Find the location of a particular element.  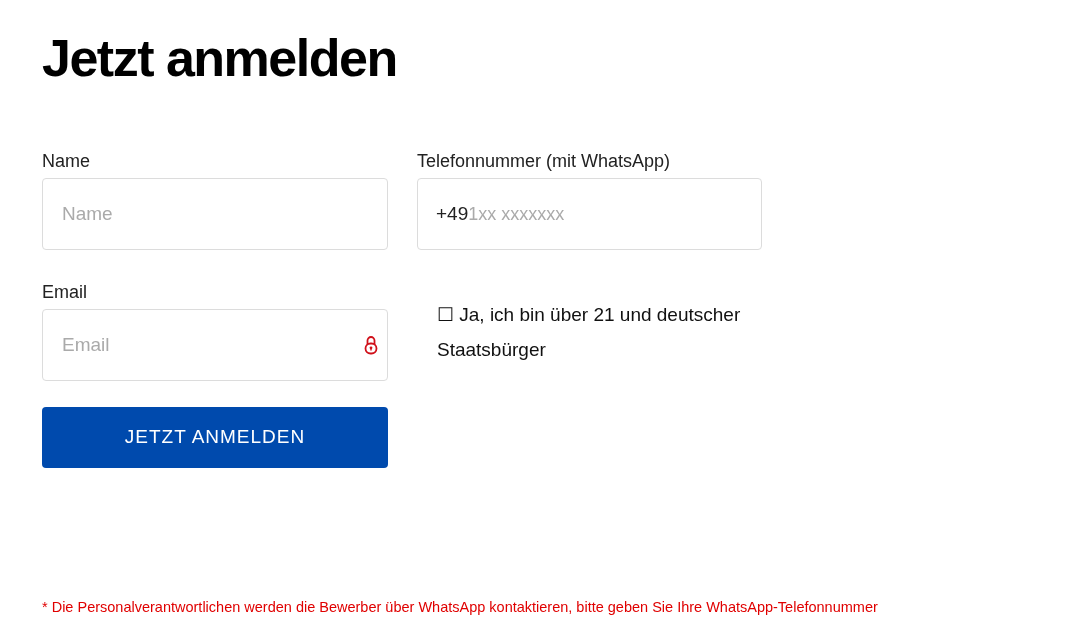

field-label: Telefonnummer (mit WhatsApp) is located at coordinates (544, 161).